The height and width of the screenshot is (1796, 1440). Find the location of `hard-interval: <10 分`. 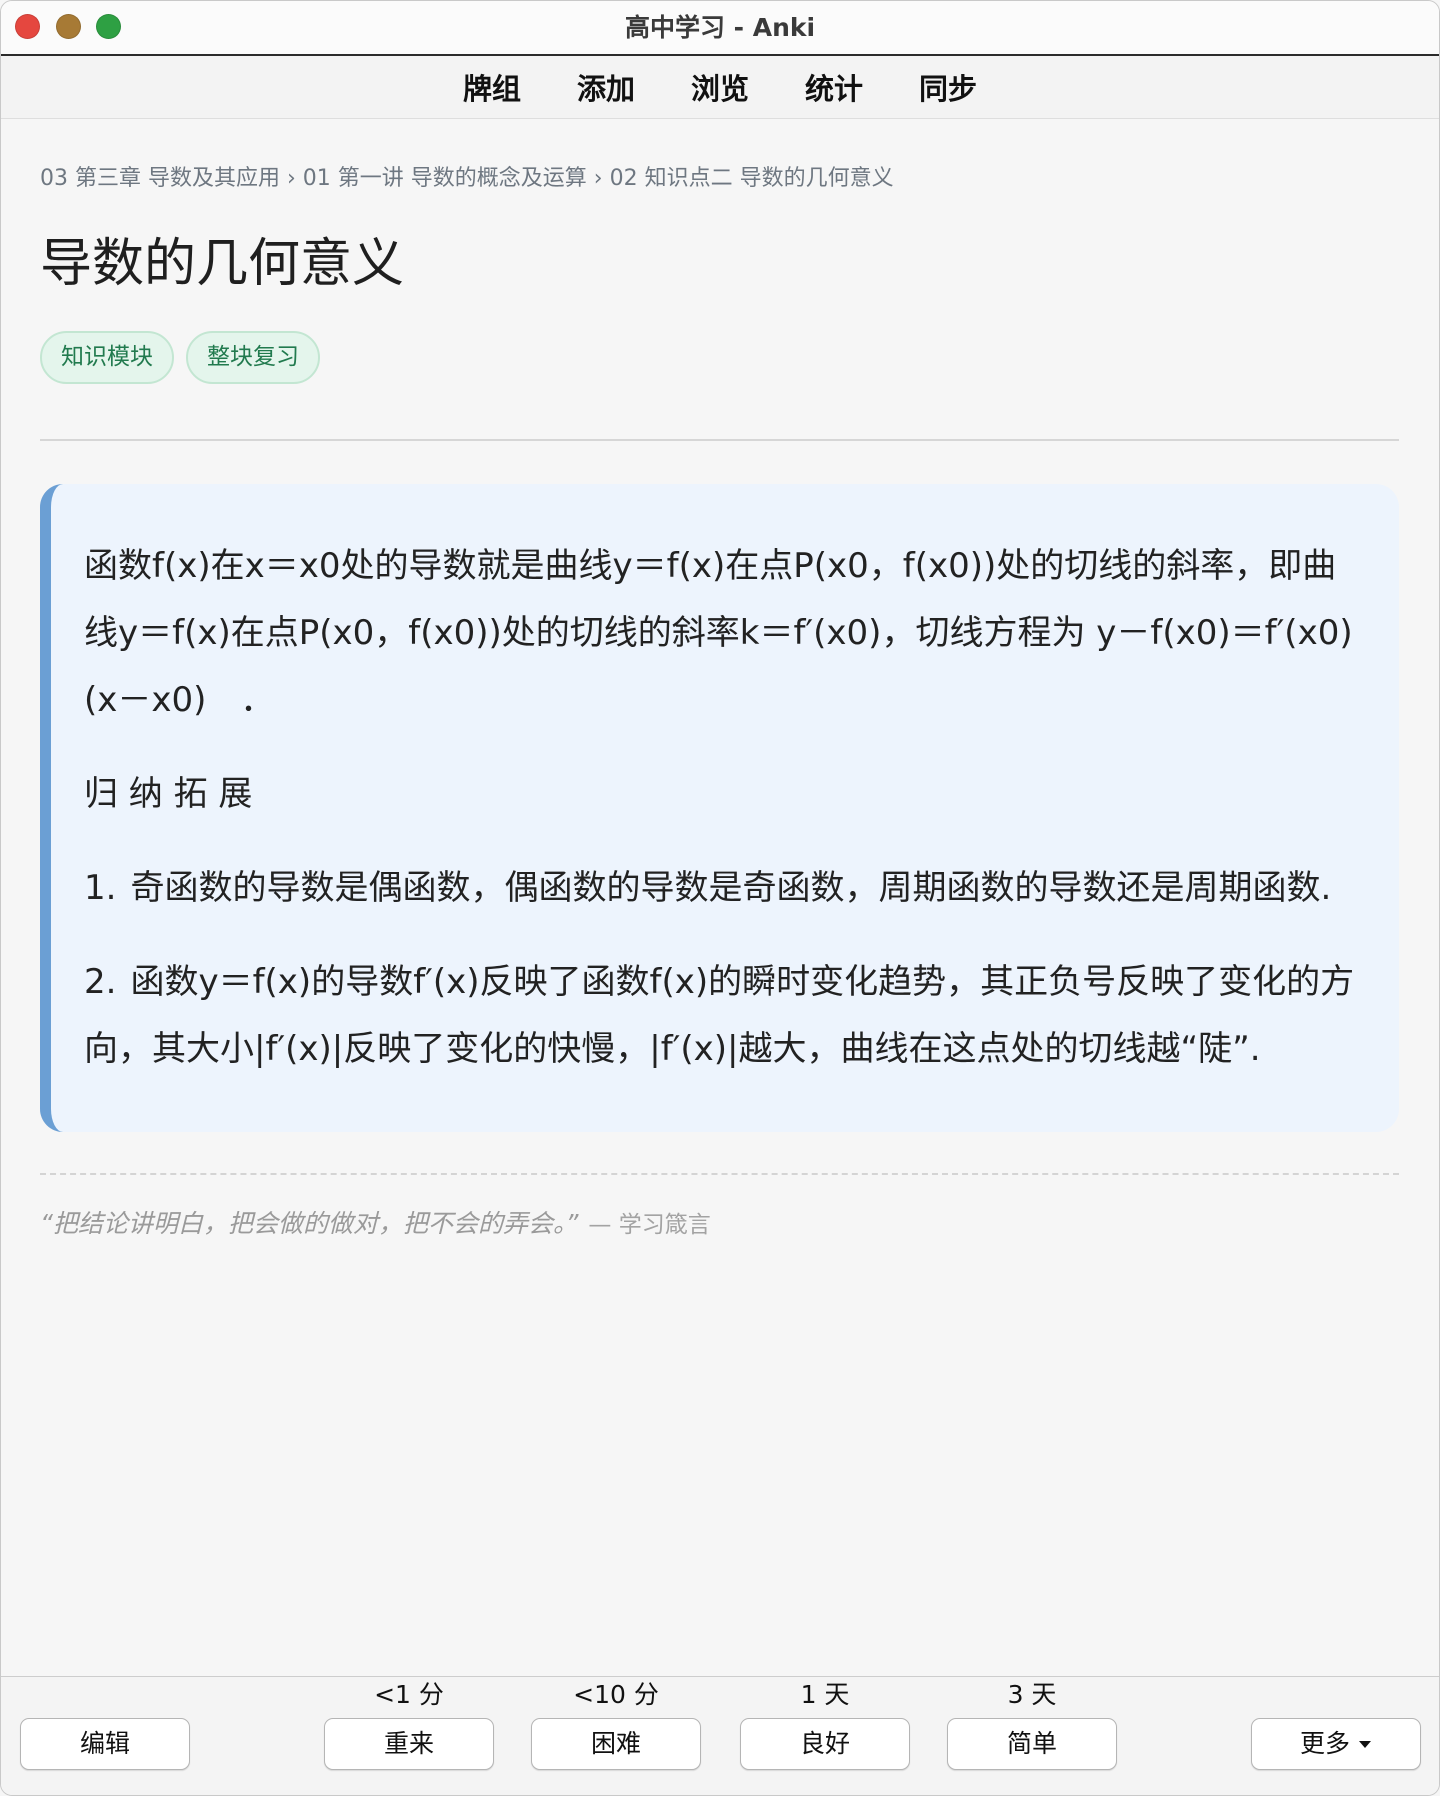

hard-interval: <10 分 is located at coordinates (616, 1694).